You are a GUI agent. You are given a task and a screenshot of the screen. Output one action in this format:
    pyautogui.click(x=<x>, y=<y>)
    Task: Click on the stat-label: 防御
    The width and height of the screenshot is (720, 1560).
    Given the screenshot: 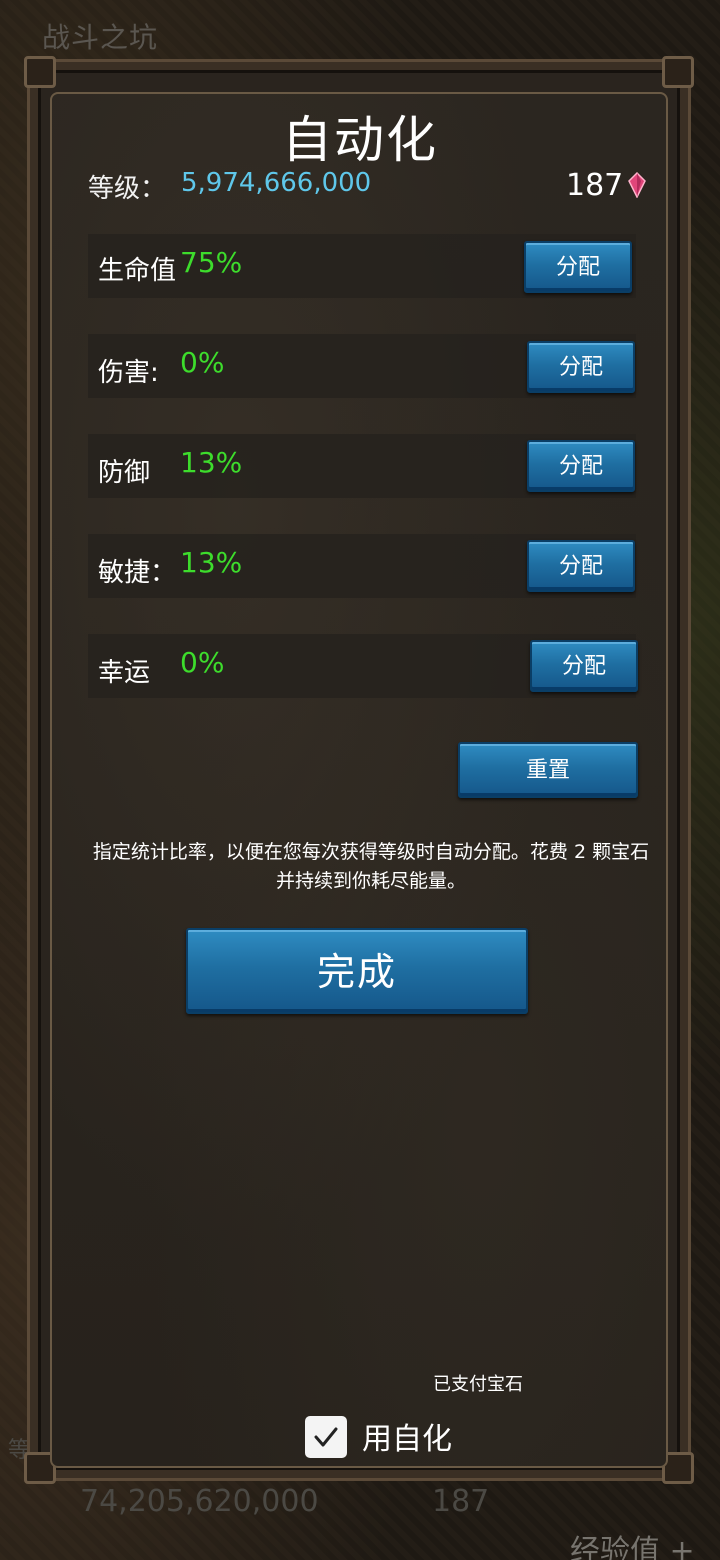 What is the action you would take?
    pyautogui.click(x=124, y=473)
    